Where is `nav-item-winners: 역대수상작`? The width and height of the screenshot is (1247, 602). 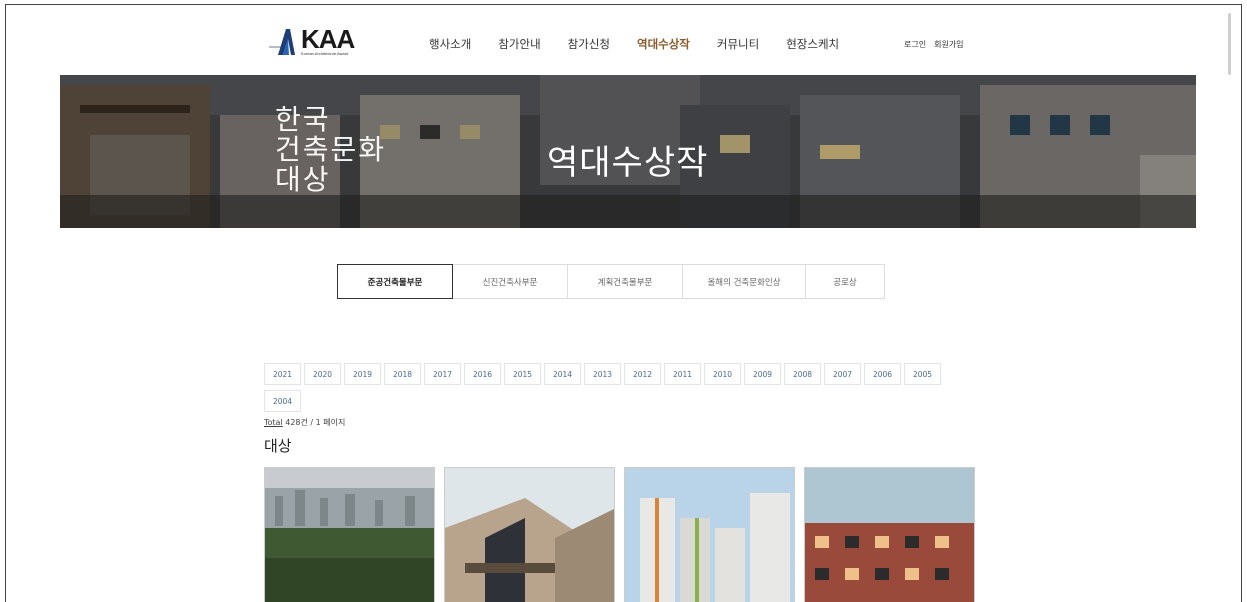
nav-item-winners: 역대수상작 is located at coordinates (663, 44).